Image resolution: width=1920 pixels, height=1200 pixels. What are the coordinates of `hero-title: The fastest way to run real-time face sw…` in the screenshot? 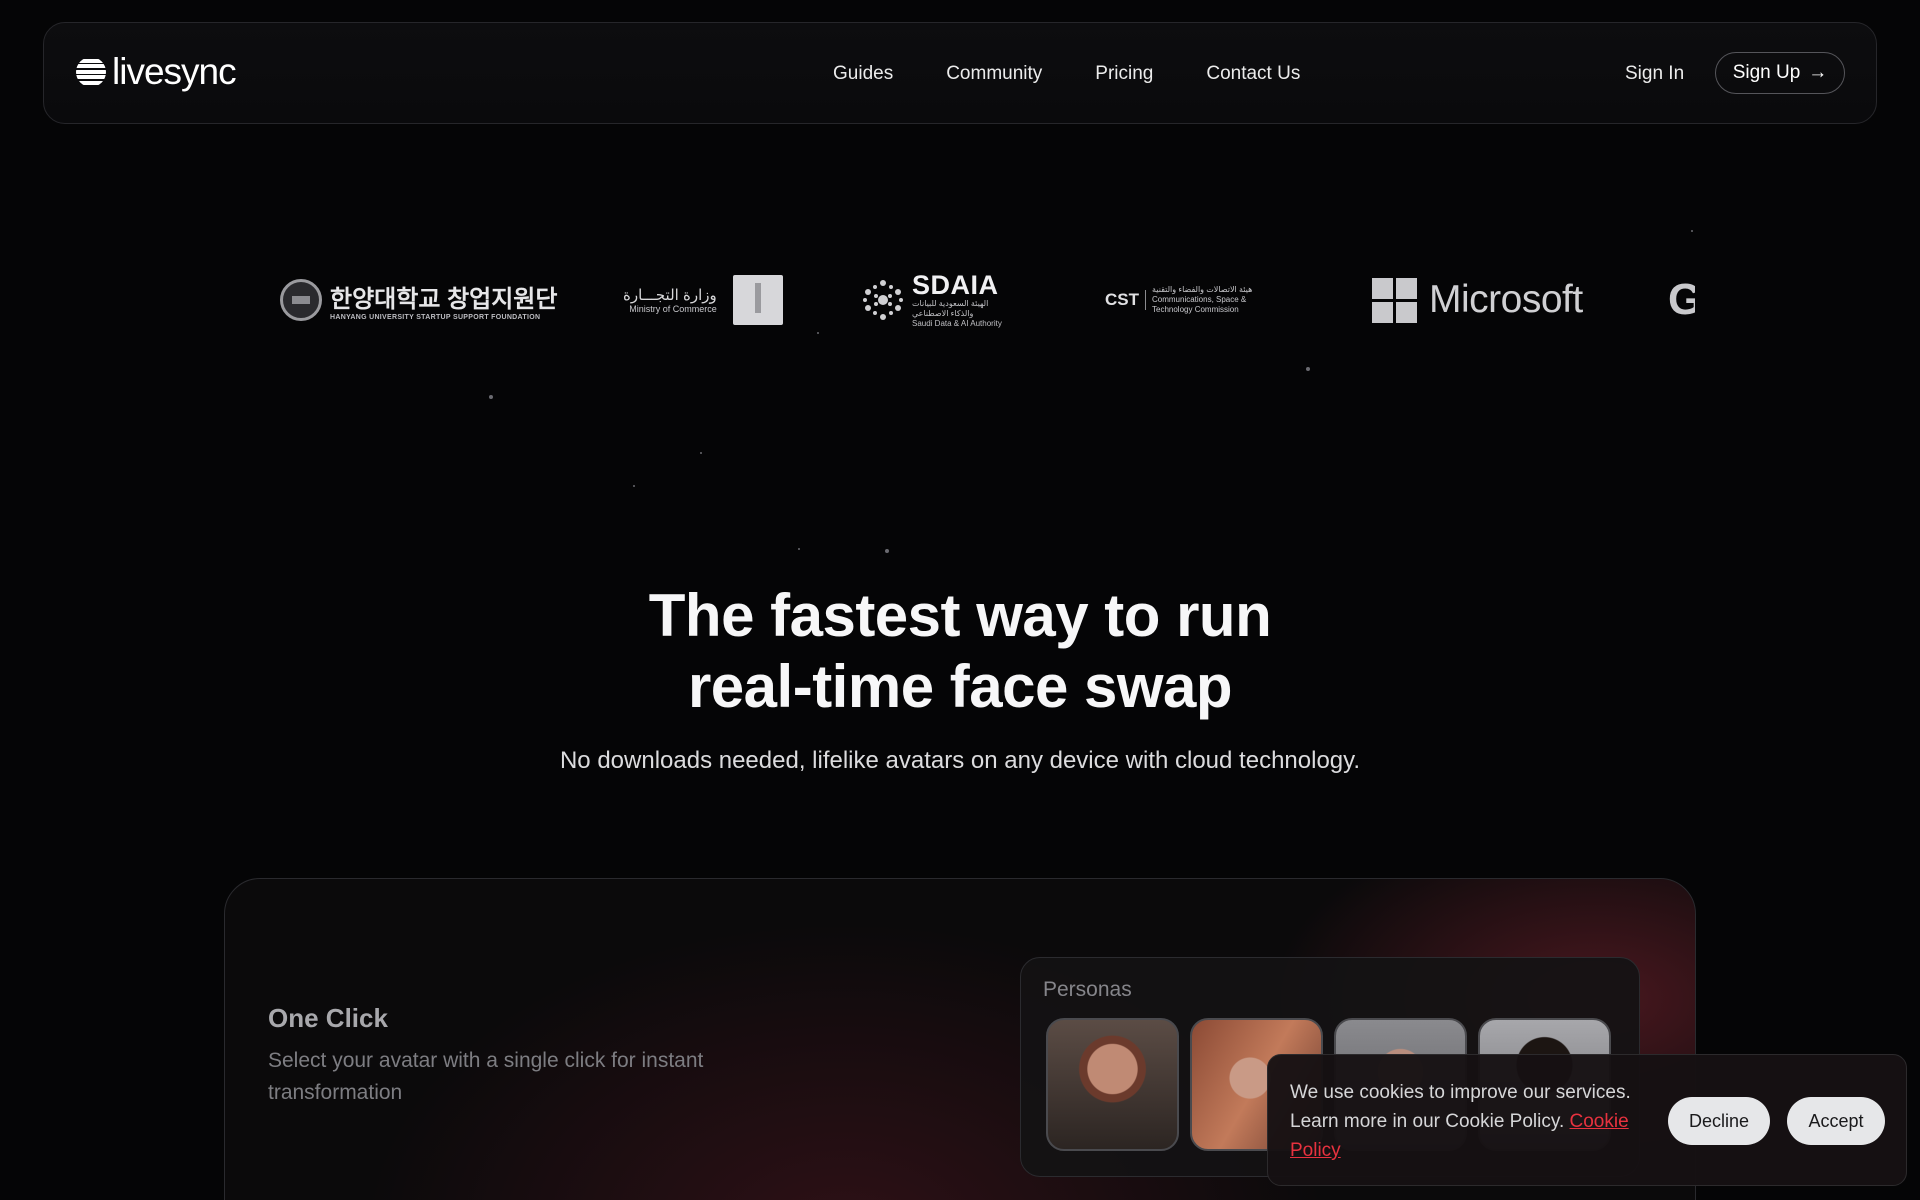 It's located at (960, 651).